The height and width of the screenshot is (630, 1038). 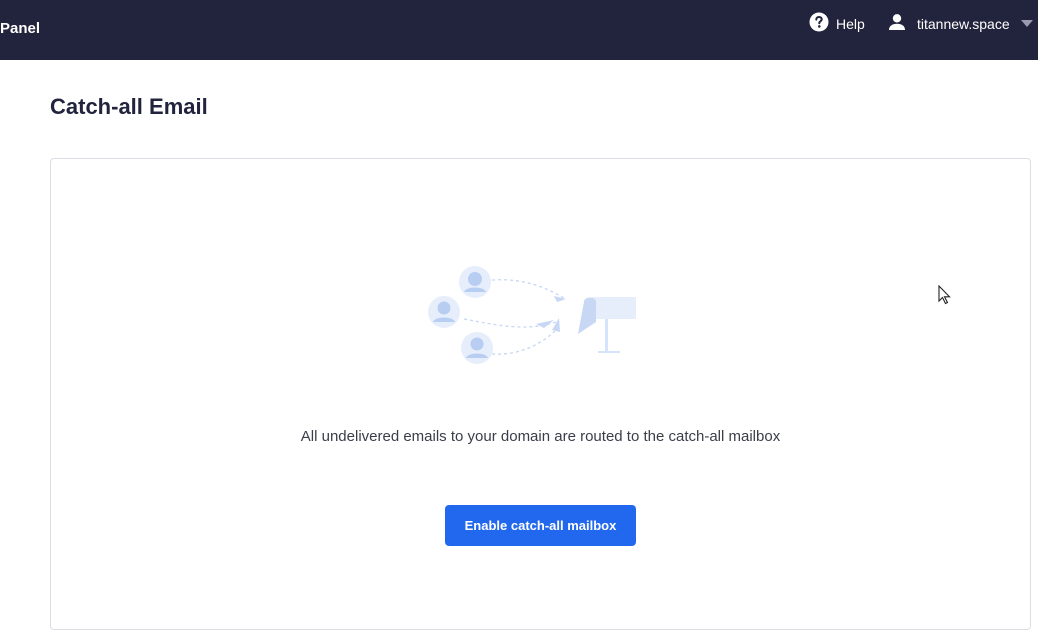 What do you see at coordinates (540, 525) in the screenshot?
I see `enable-catch-all-button: Enable catch-all mailbox` at bounding box center [540, 525].